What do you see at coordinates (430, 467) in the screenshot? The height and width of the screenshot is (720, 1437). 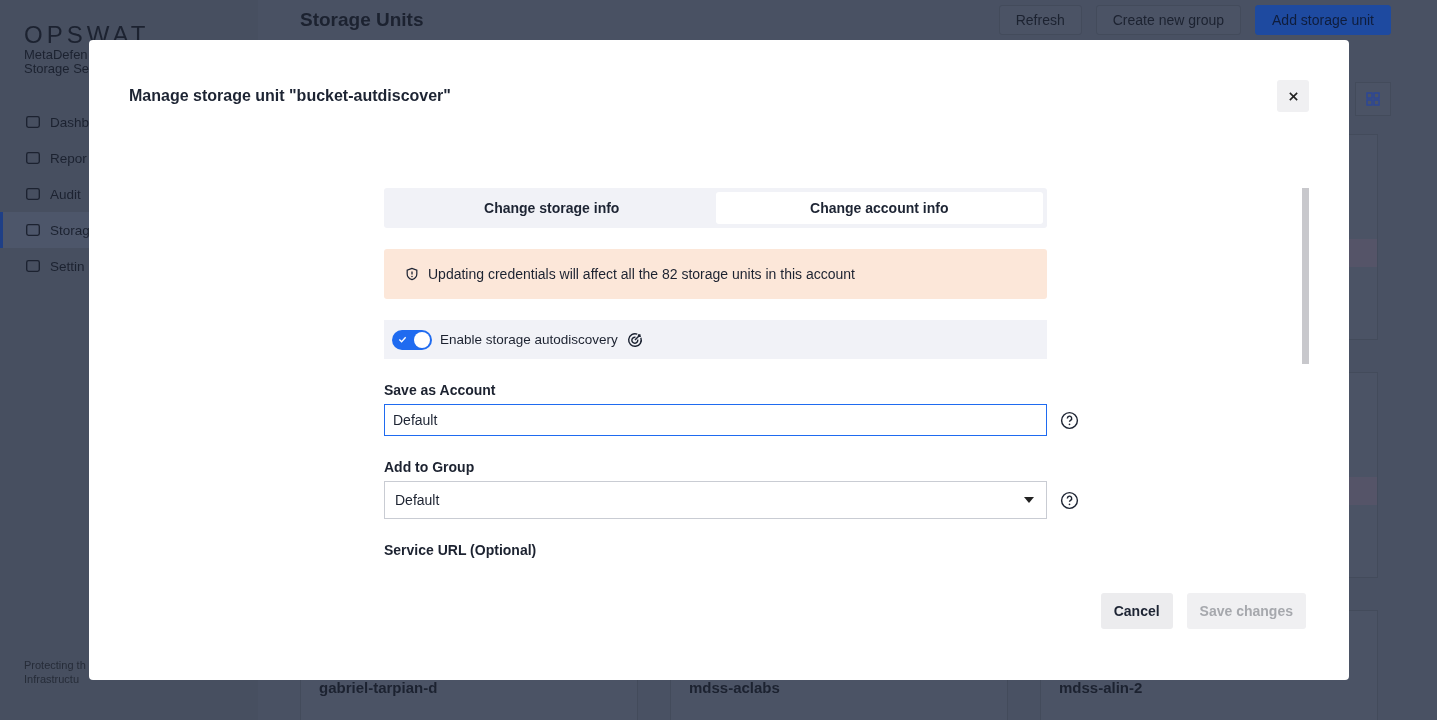 I see `field-label: Add to Group` at bounding box center [430, 467].